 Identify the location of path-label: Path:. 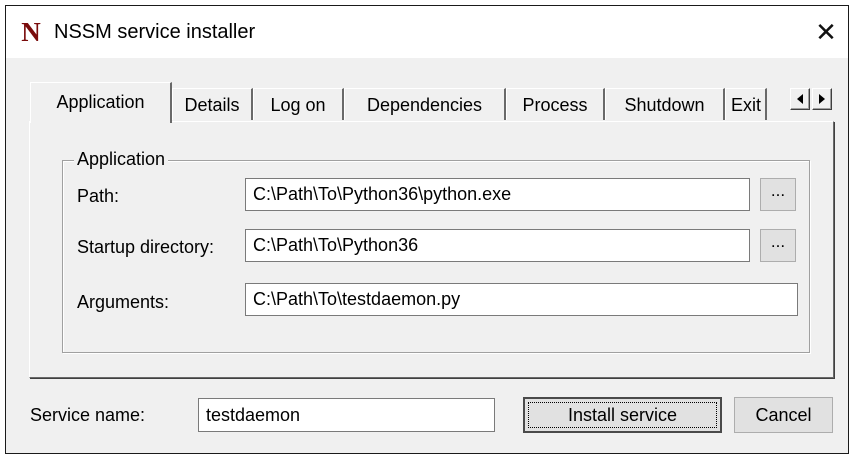
(98, 196).